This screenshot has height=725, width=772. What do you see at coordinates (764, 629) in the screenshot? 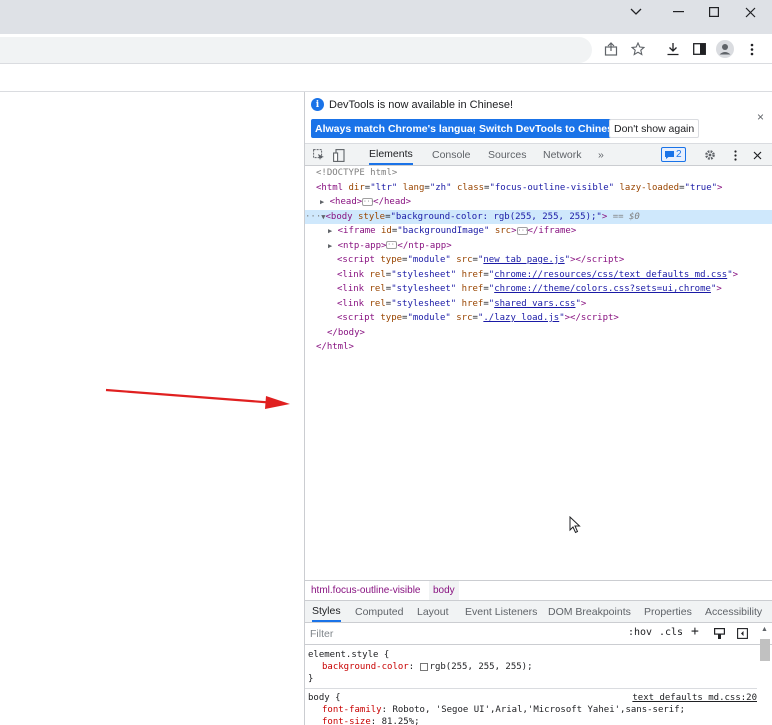
I see `scroll-up-icon: ▲` at bounding box center [764, 629].